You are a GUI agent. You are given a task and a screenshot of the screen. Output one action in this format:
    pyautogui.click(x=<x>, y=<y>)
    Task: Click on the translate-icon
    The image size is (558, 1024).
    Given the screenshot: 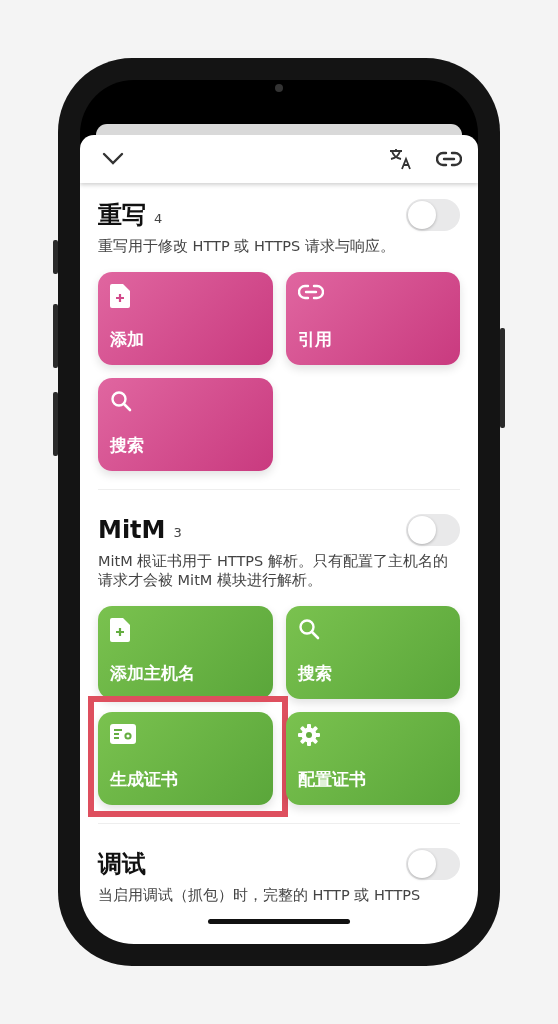 What is the action you would take?
    pyautogui.click(x=401, y=159)
    